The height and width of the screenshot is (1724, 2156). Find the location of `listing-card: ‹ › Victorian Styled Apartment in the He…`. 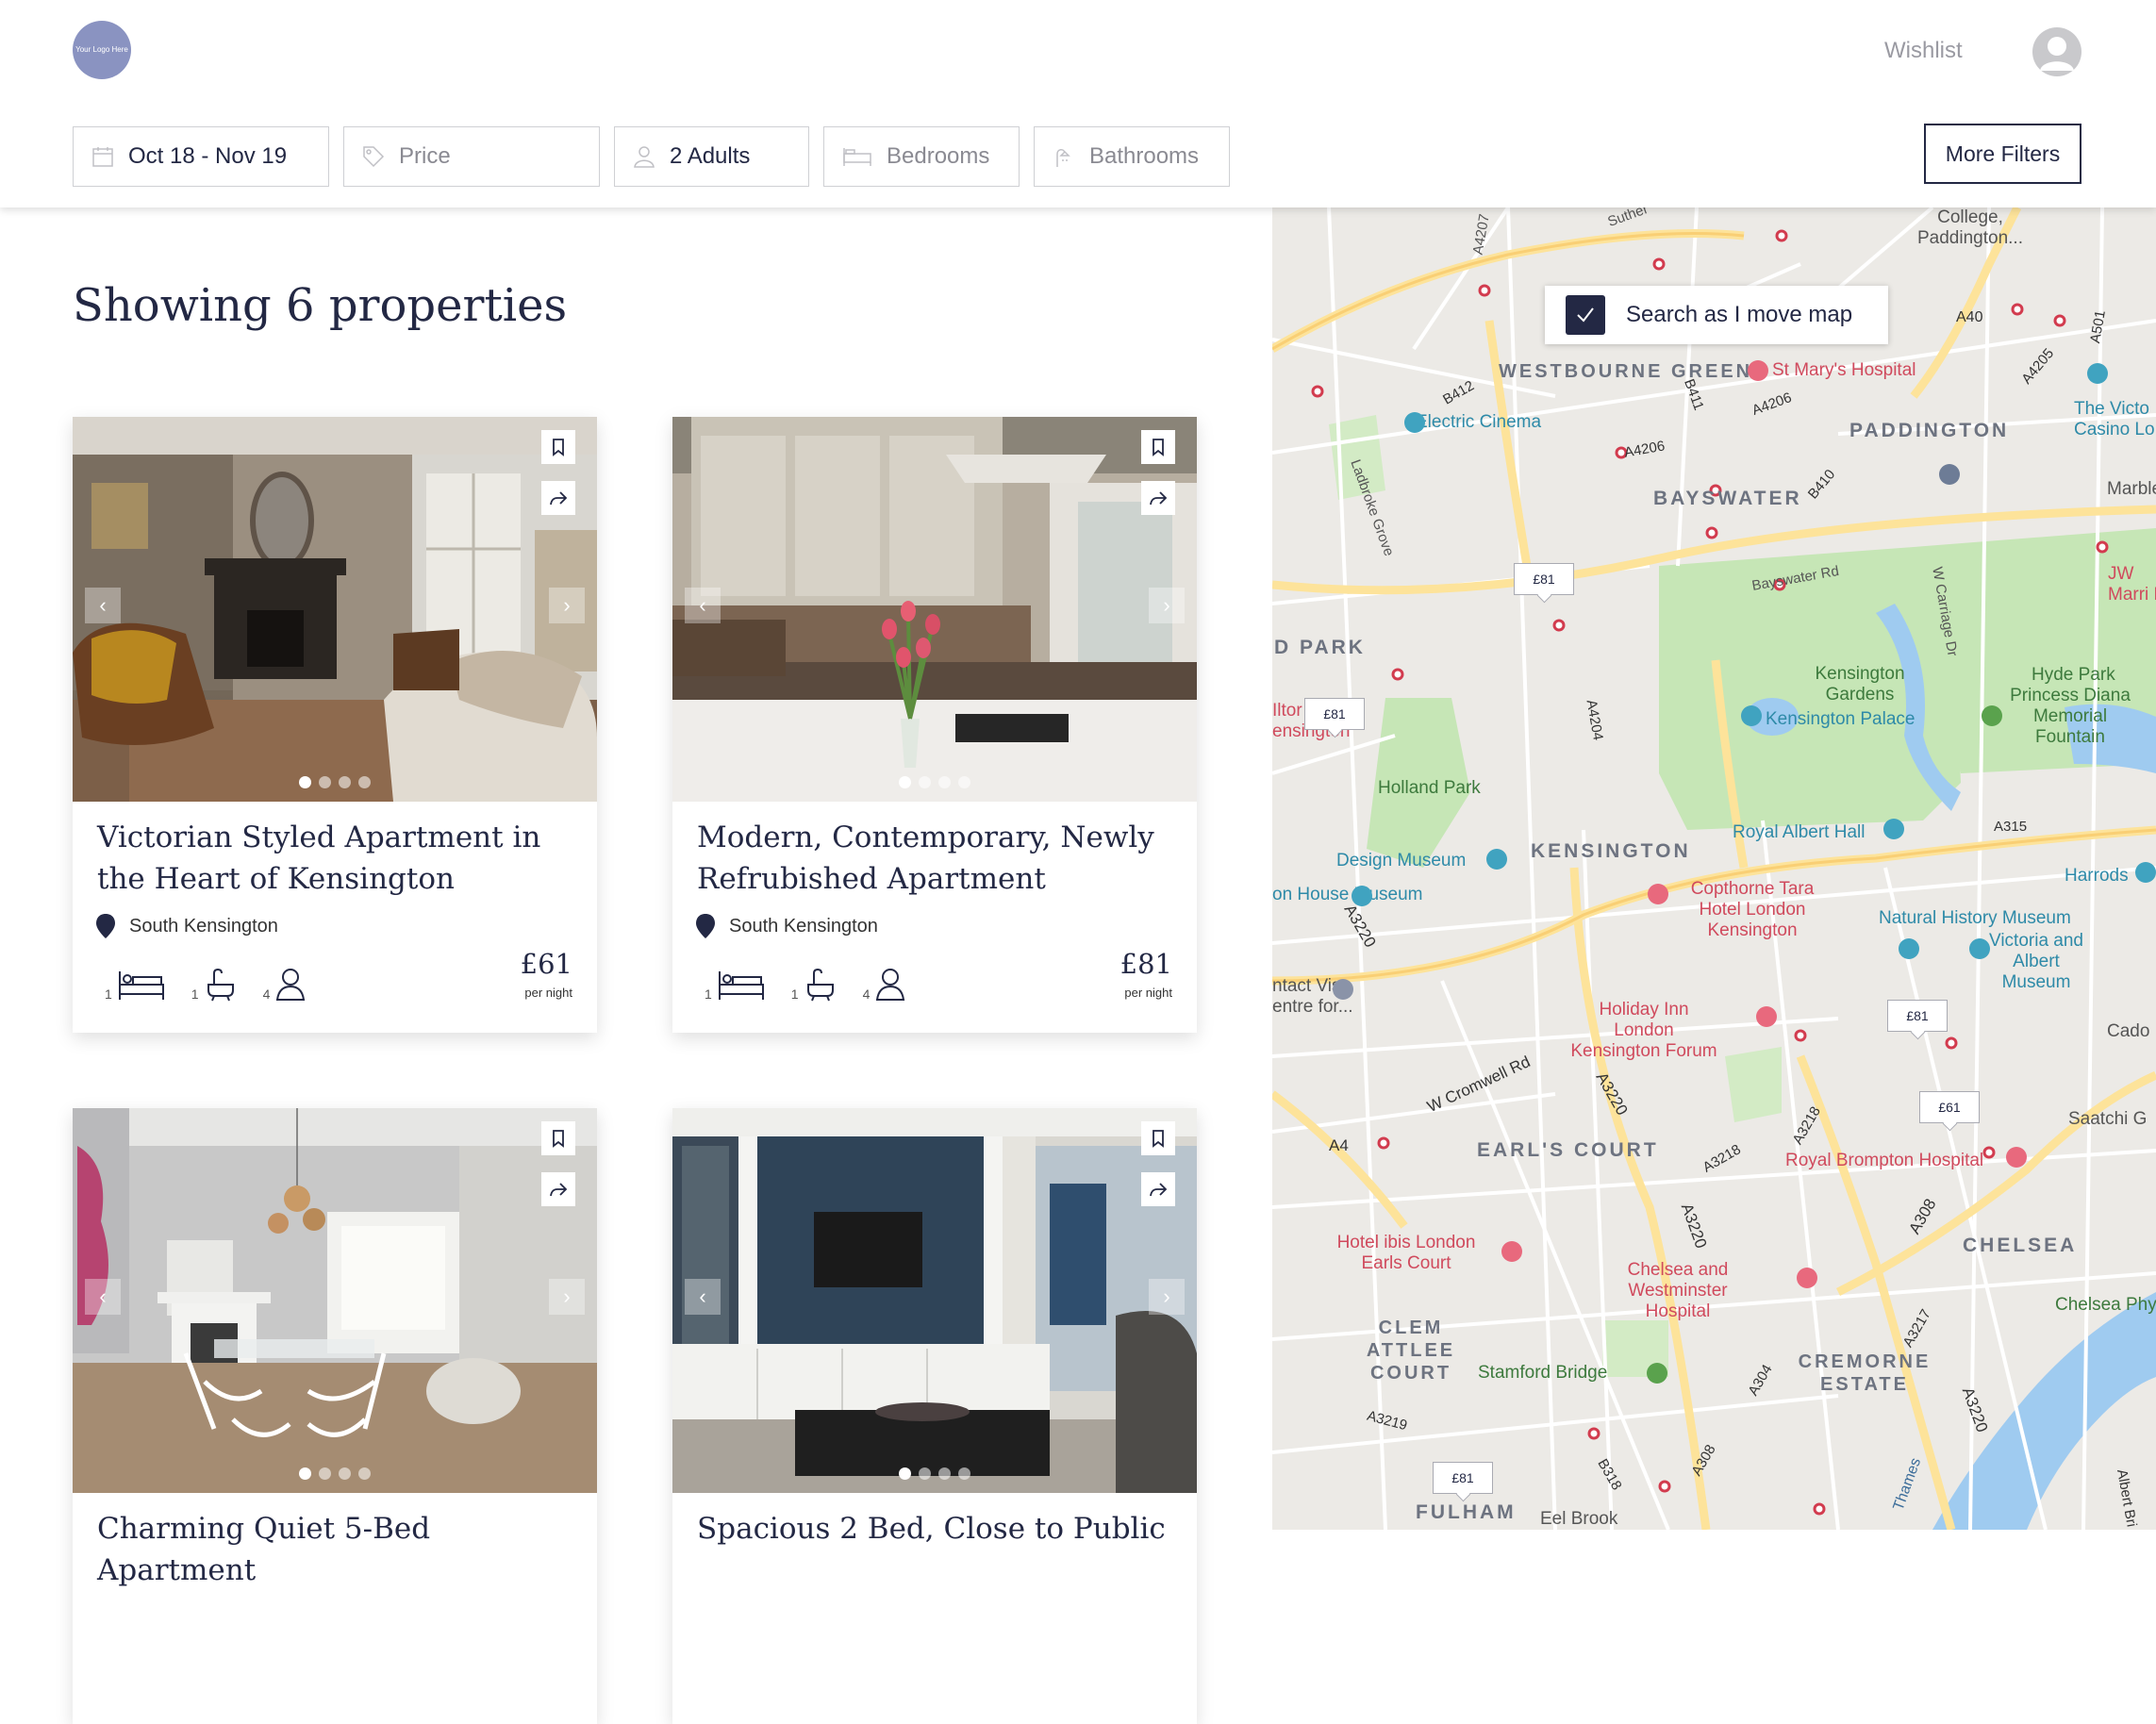

listing-card: ‹ › Victorian Styled Apartment in the He… is located at coordinates (335, 725).